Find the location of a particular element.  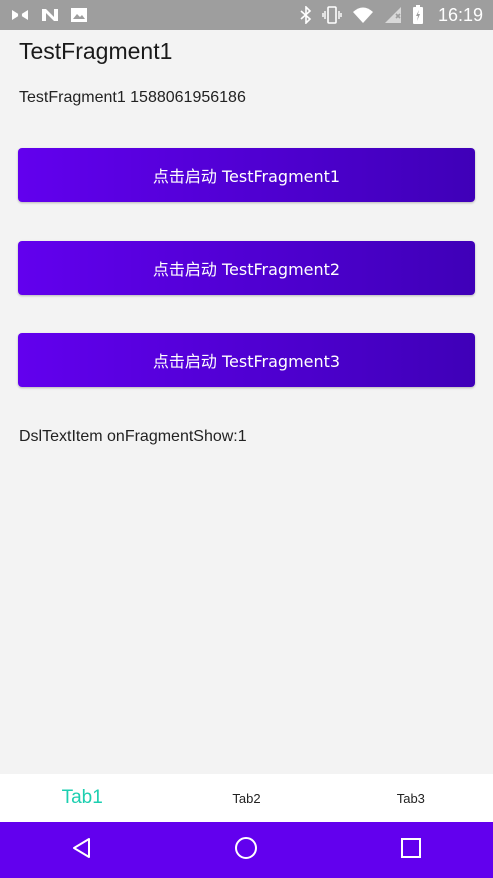

status-time: 16:19 is located at coordinates (460, 14).